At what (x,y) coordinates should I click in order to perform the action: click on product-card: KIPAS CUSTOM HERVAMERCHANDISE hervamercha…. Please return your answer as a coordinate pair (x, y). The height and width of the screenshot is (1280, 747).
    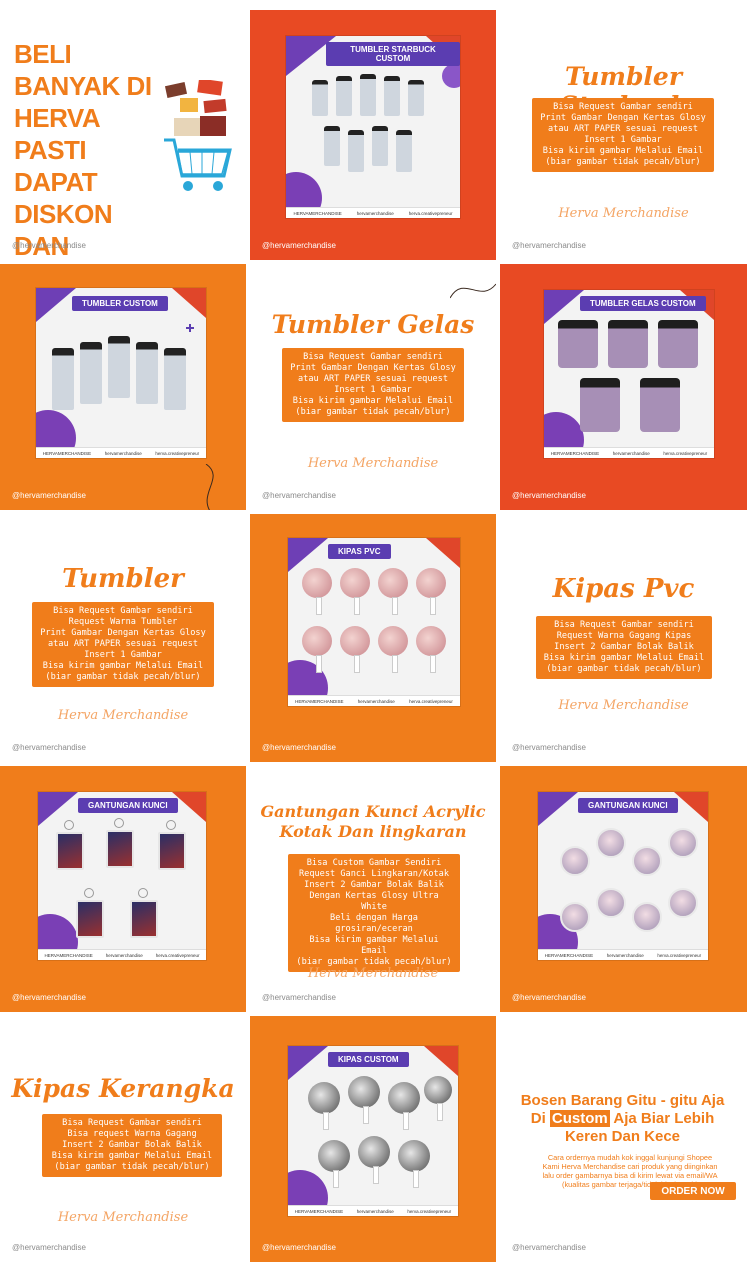
    Looking at the image, I should click on (373, 1131).